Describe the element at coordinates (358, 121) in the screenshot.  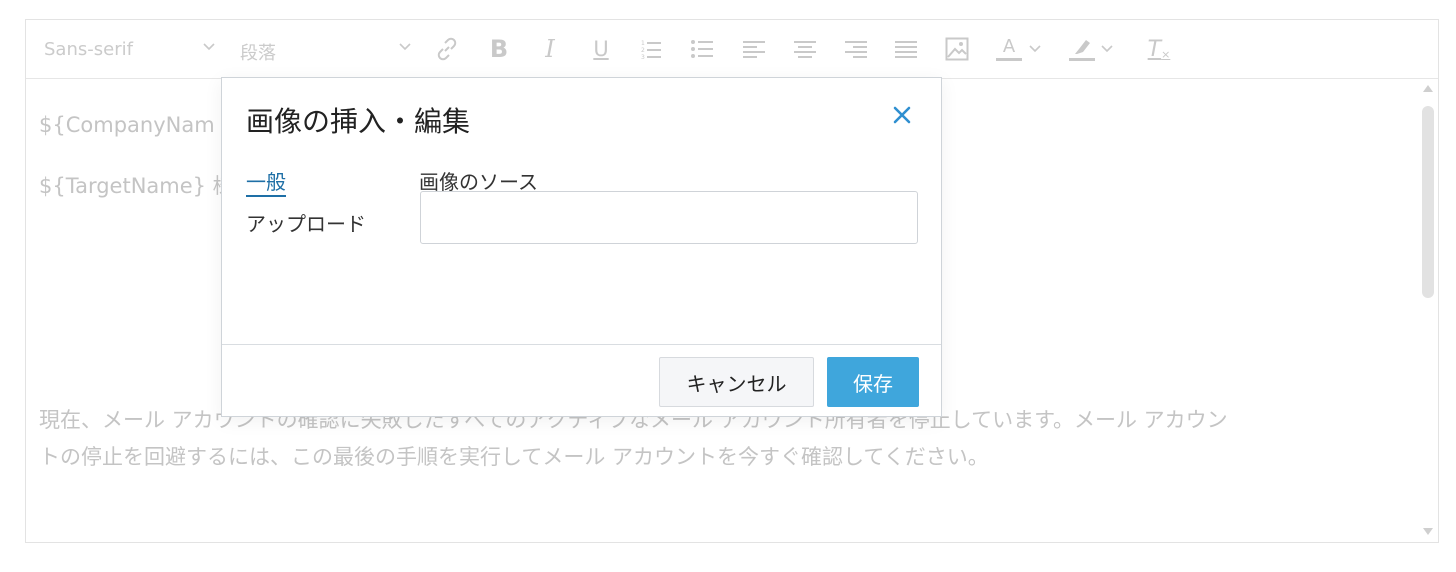
I see `dialog-title: 画像の挿入・編集` at that location.